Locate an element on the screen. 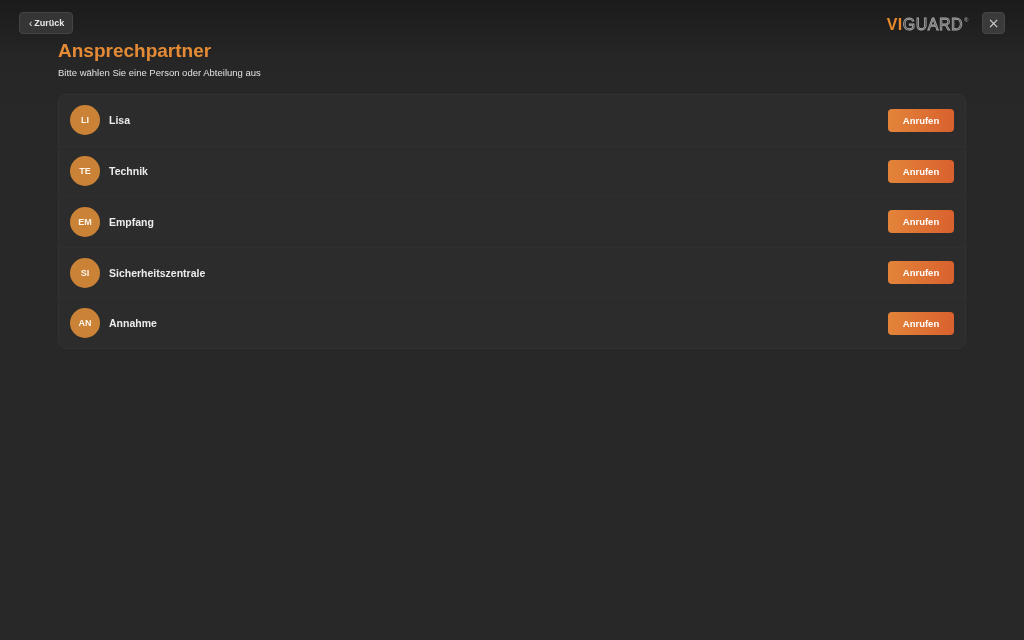  page-subtitle: Bitte wählen Sie eine Person oder Abteilung aus is located at coordinates (159, 73).